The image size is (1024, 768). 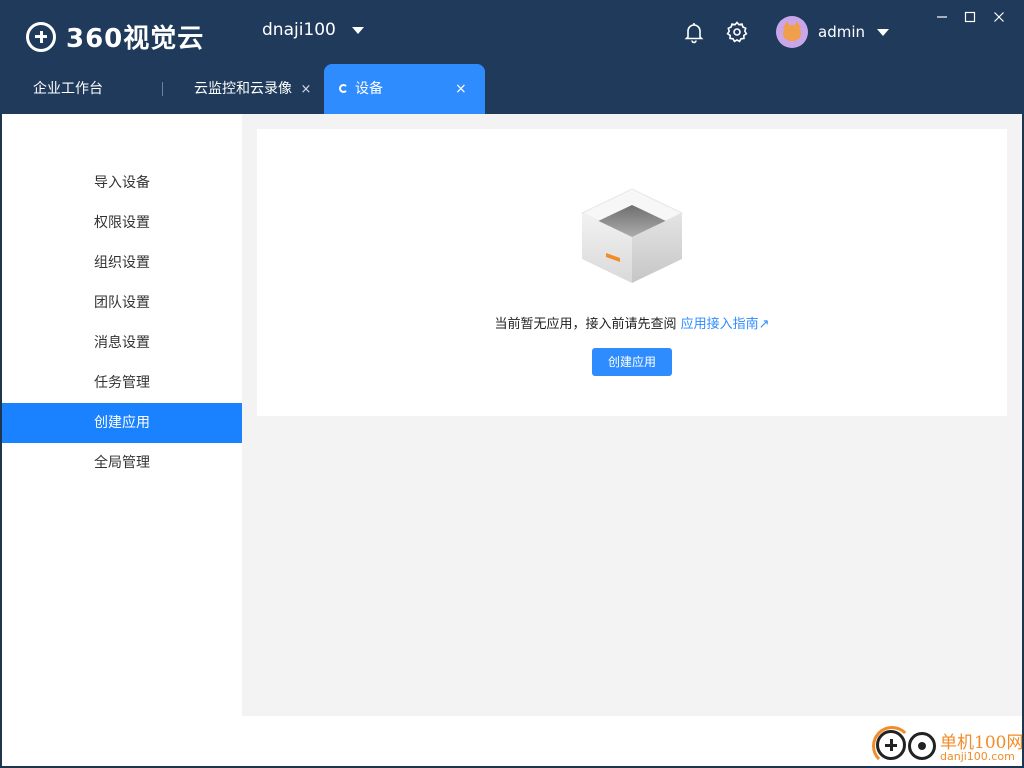 I want to click on minimize-button, so click(x=942, y=17).